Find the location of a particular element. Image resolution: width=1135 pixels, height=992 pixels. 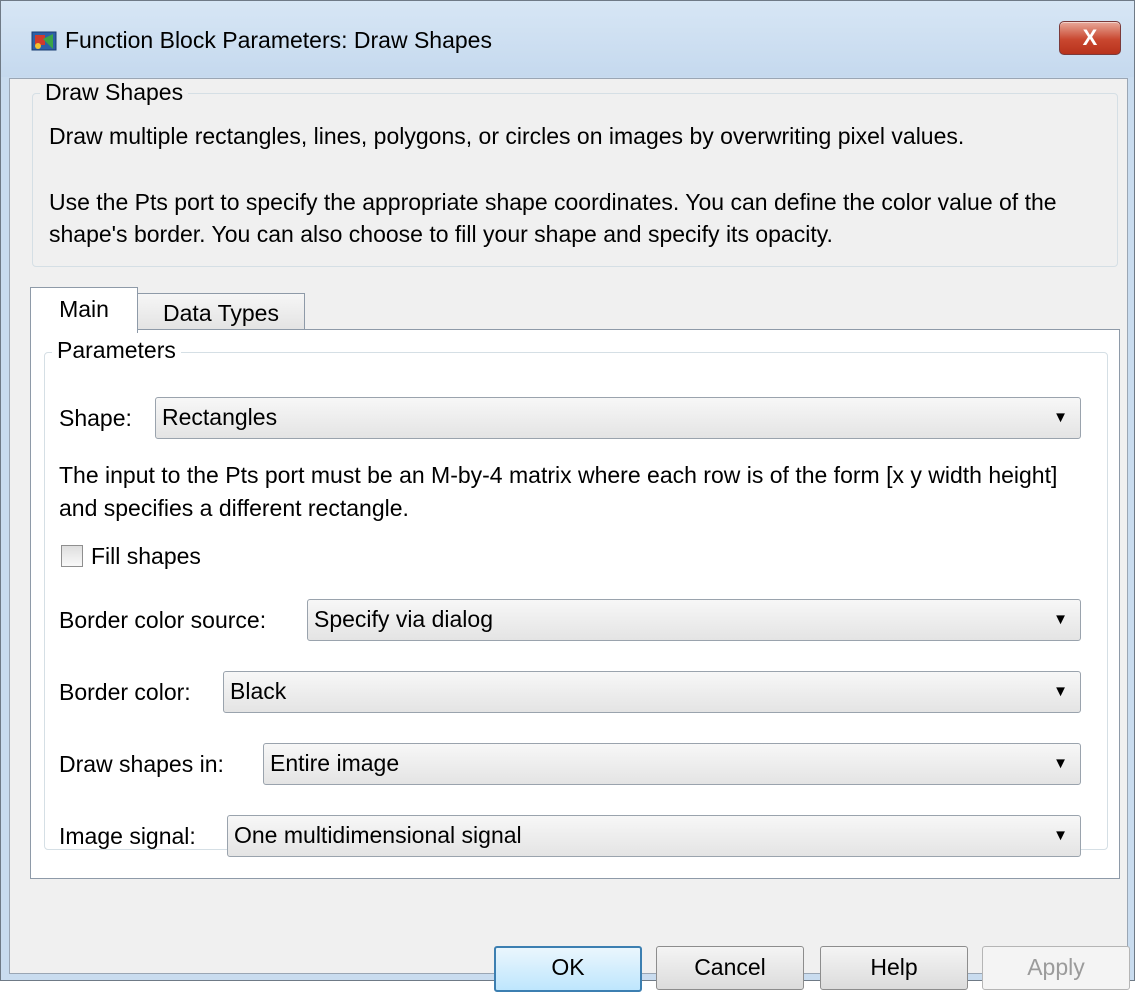

image-signal-label: Image signal: is located at coordinates (127, 836).